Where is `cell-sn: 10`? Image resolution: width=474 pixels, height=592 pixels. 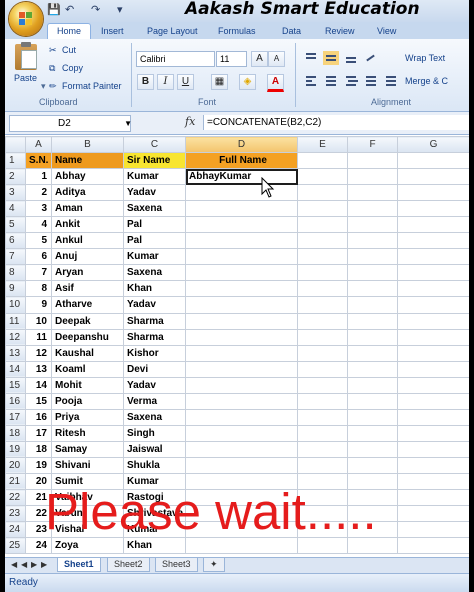
cell-sn: 10 is located at coordinates (38, 321).